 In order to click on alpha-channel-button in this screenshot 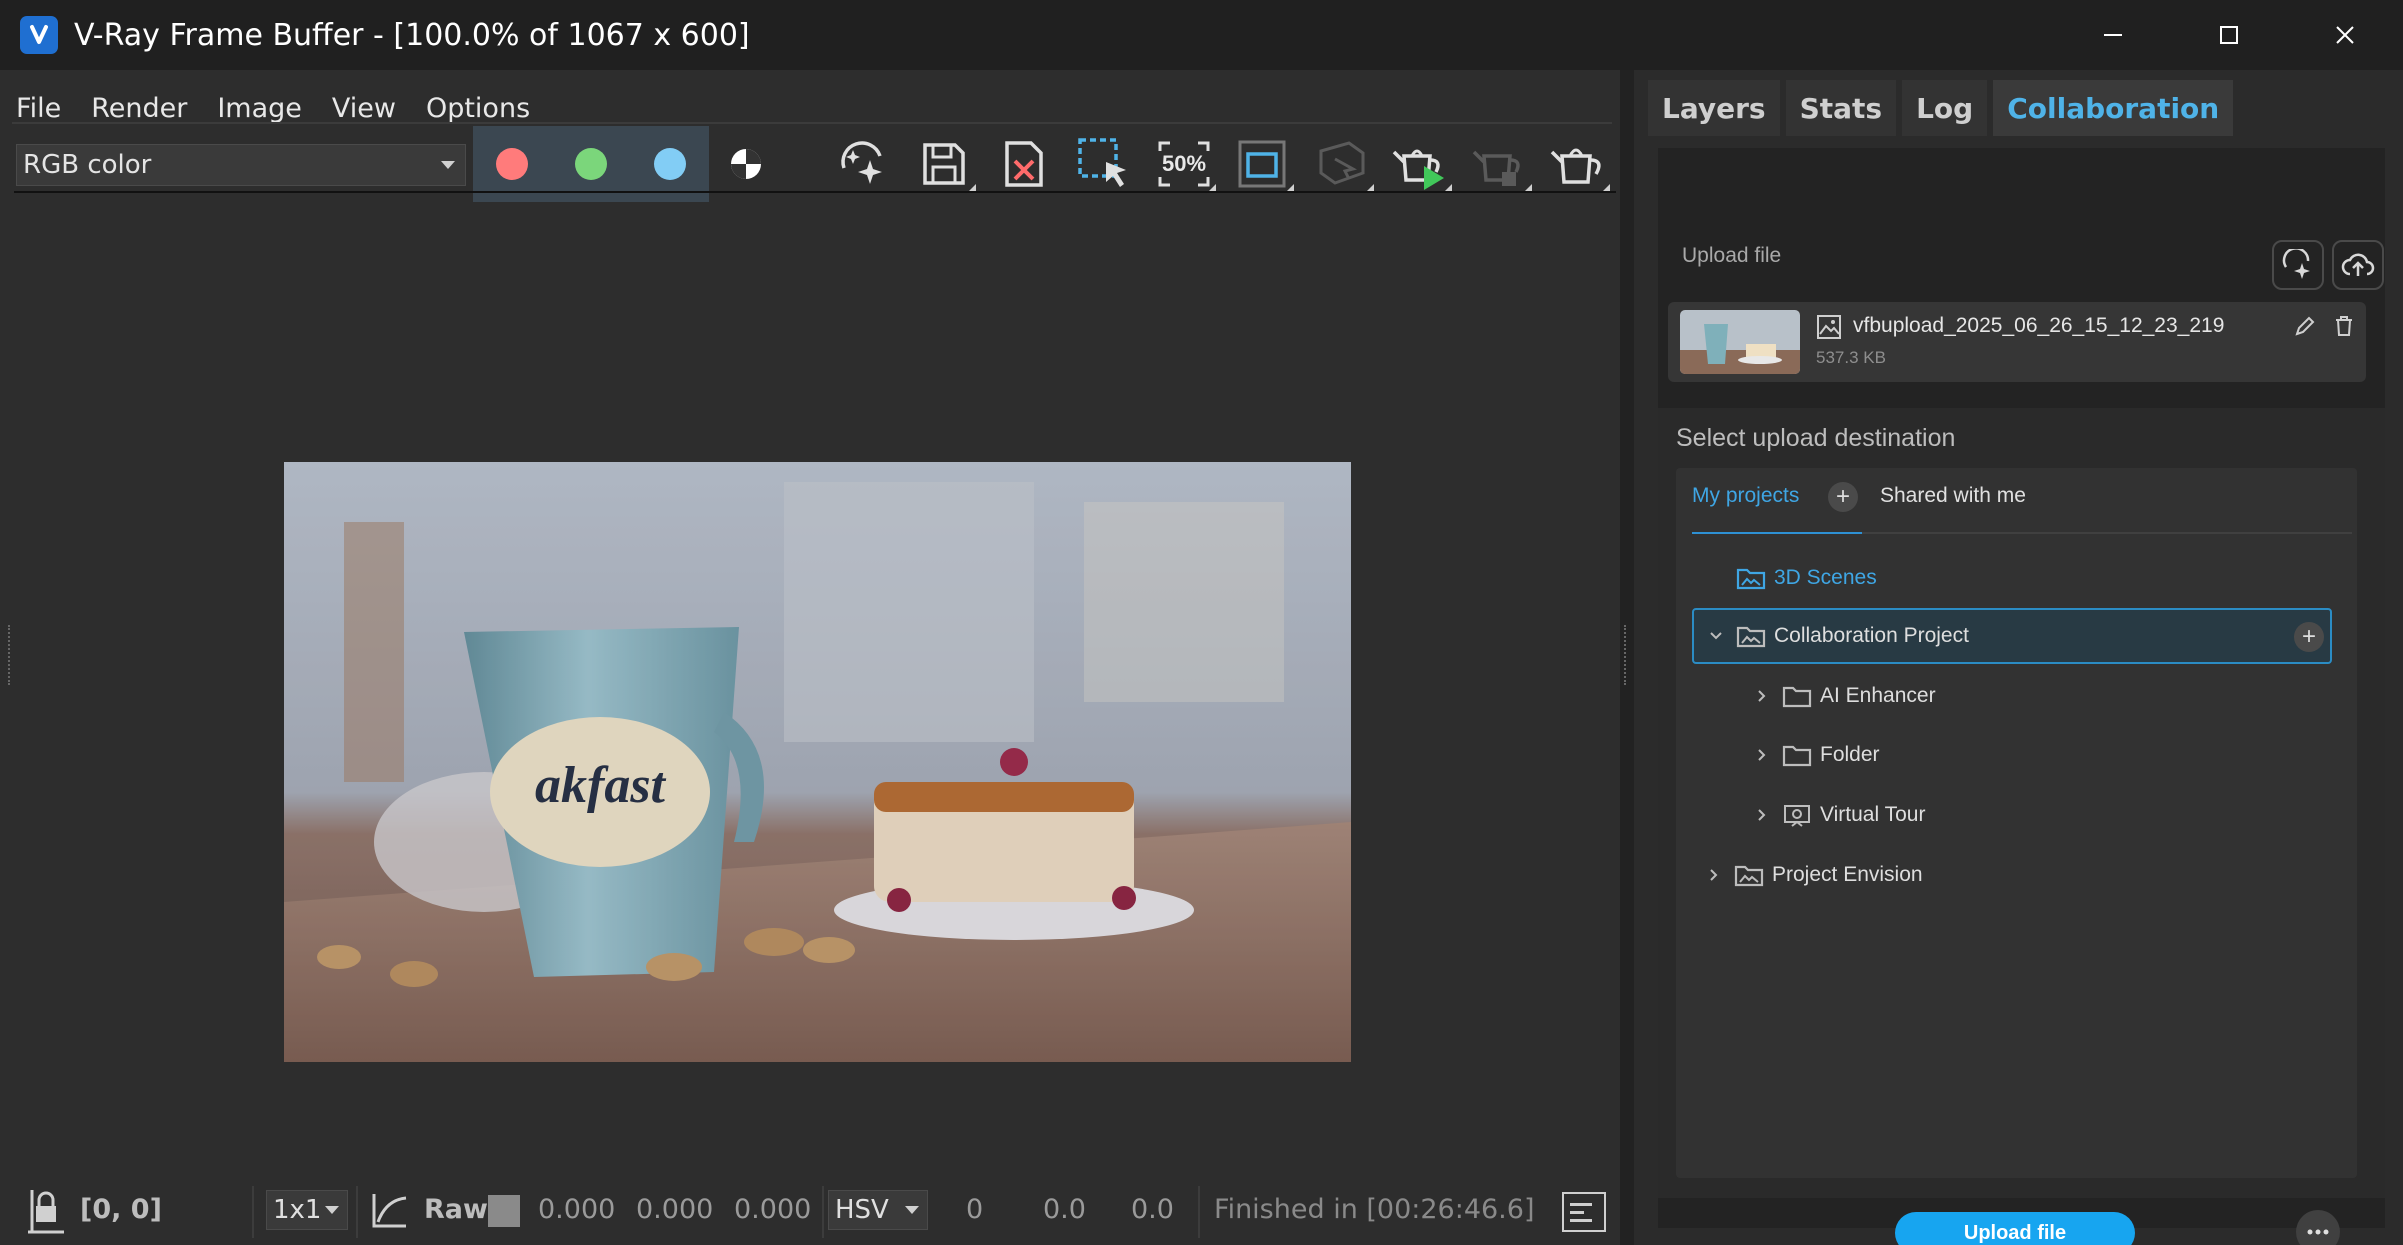, I will do `click(746, 164)`.